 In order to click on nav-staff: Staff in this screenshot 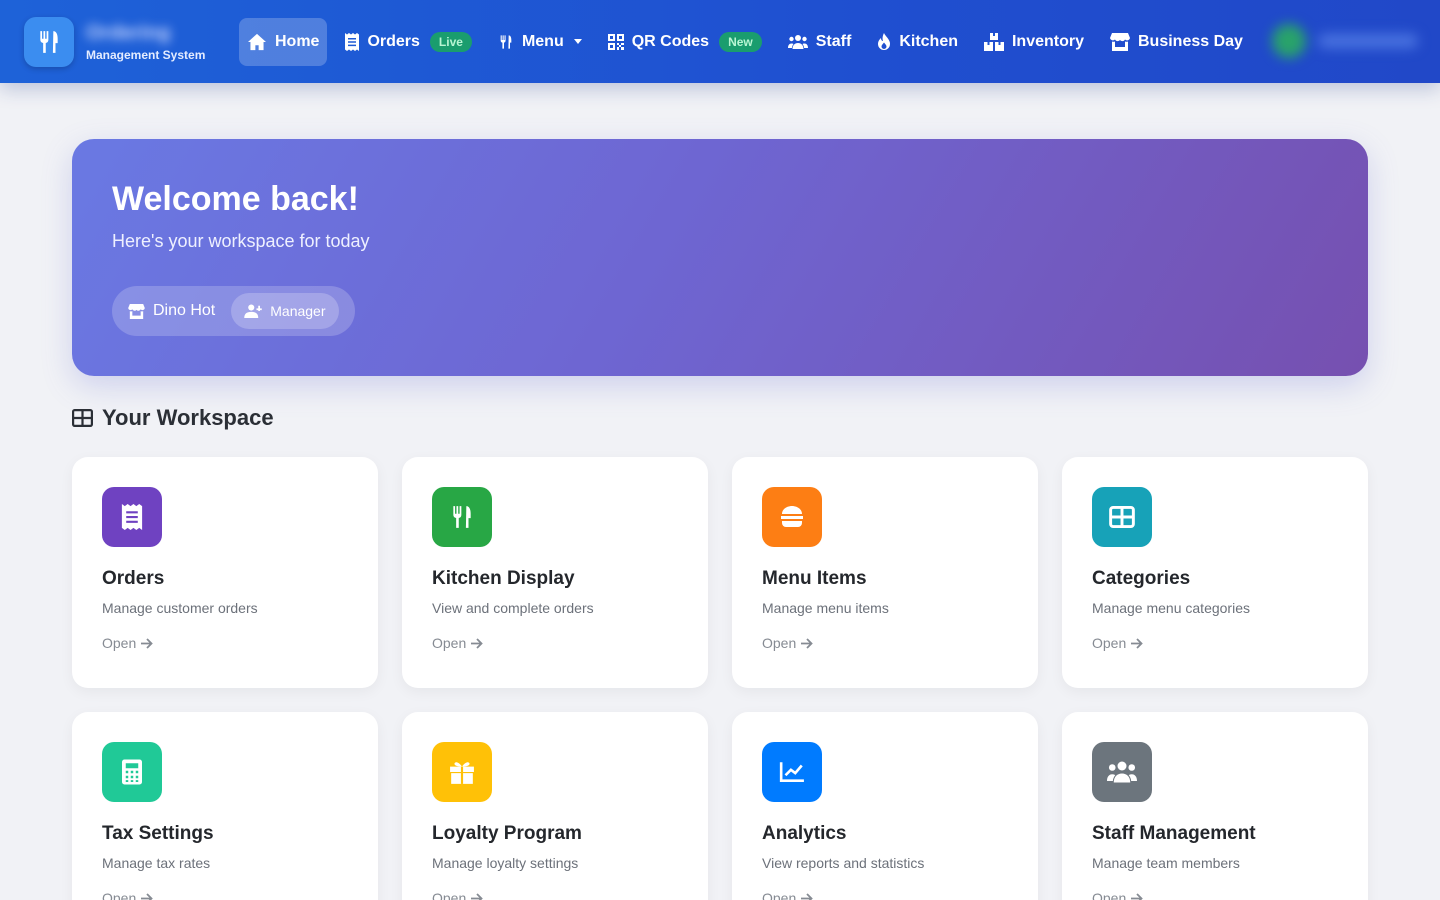, I will do `click(820, 42)`.